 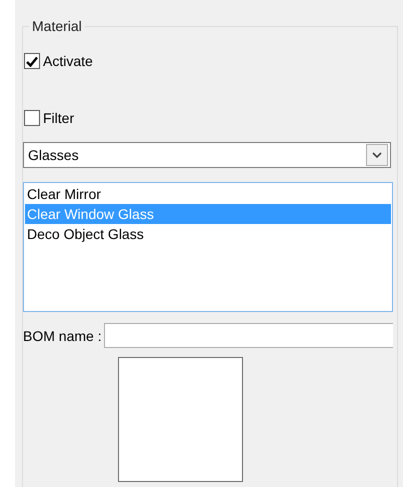 I want to click on dropdown: Glasses, so click(x=207, y=155).